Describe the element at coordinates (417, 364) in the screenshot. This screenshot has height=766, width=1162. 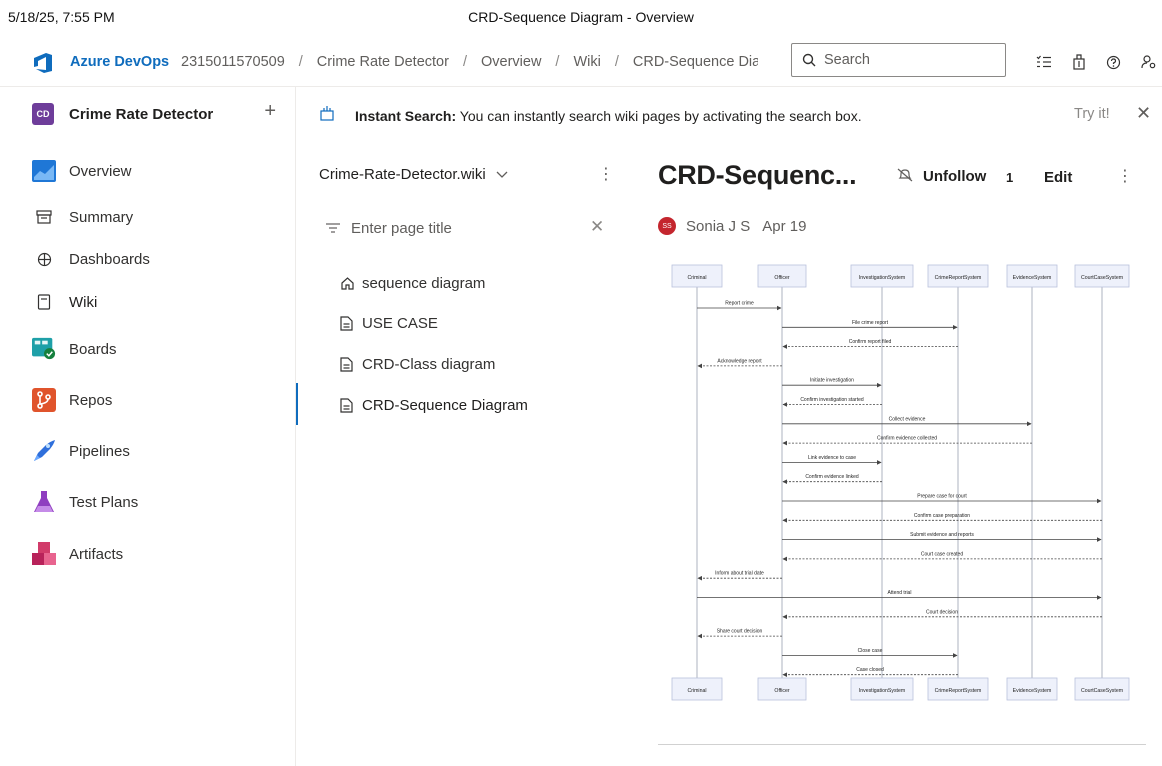
I see `tree-item-class-diagram: CRD-Class diagram` at that location.